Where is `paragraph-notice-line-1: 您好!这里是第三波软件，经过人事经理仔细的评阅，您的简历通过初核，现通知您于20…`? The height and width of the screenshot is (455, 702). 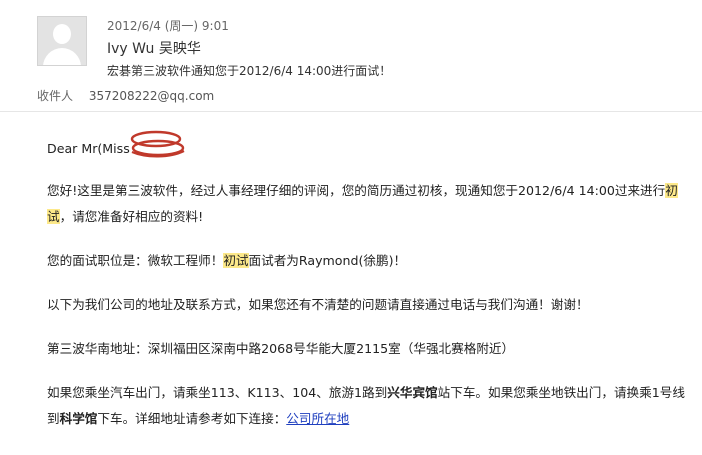
paragraph-notice-line-1: 您好!这里是第三波软件，经过人事经理仔细的评阅，您的简历通过初核，现通知您于20… is located at coordinates (373, 190).